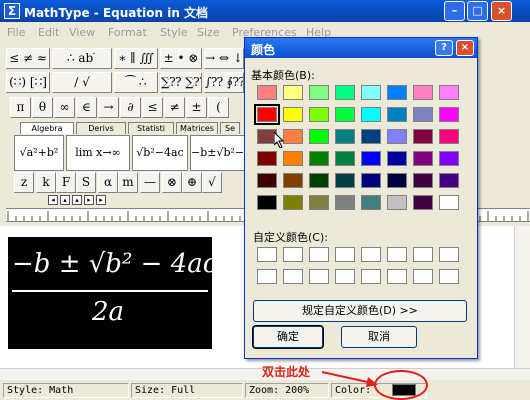  I want to click on palette-button: θ, so click(42, 107).